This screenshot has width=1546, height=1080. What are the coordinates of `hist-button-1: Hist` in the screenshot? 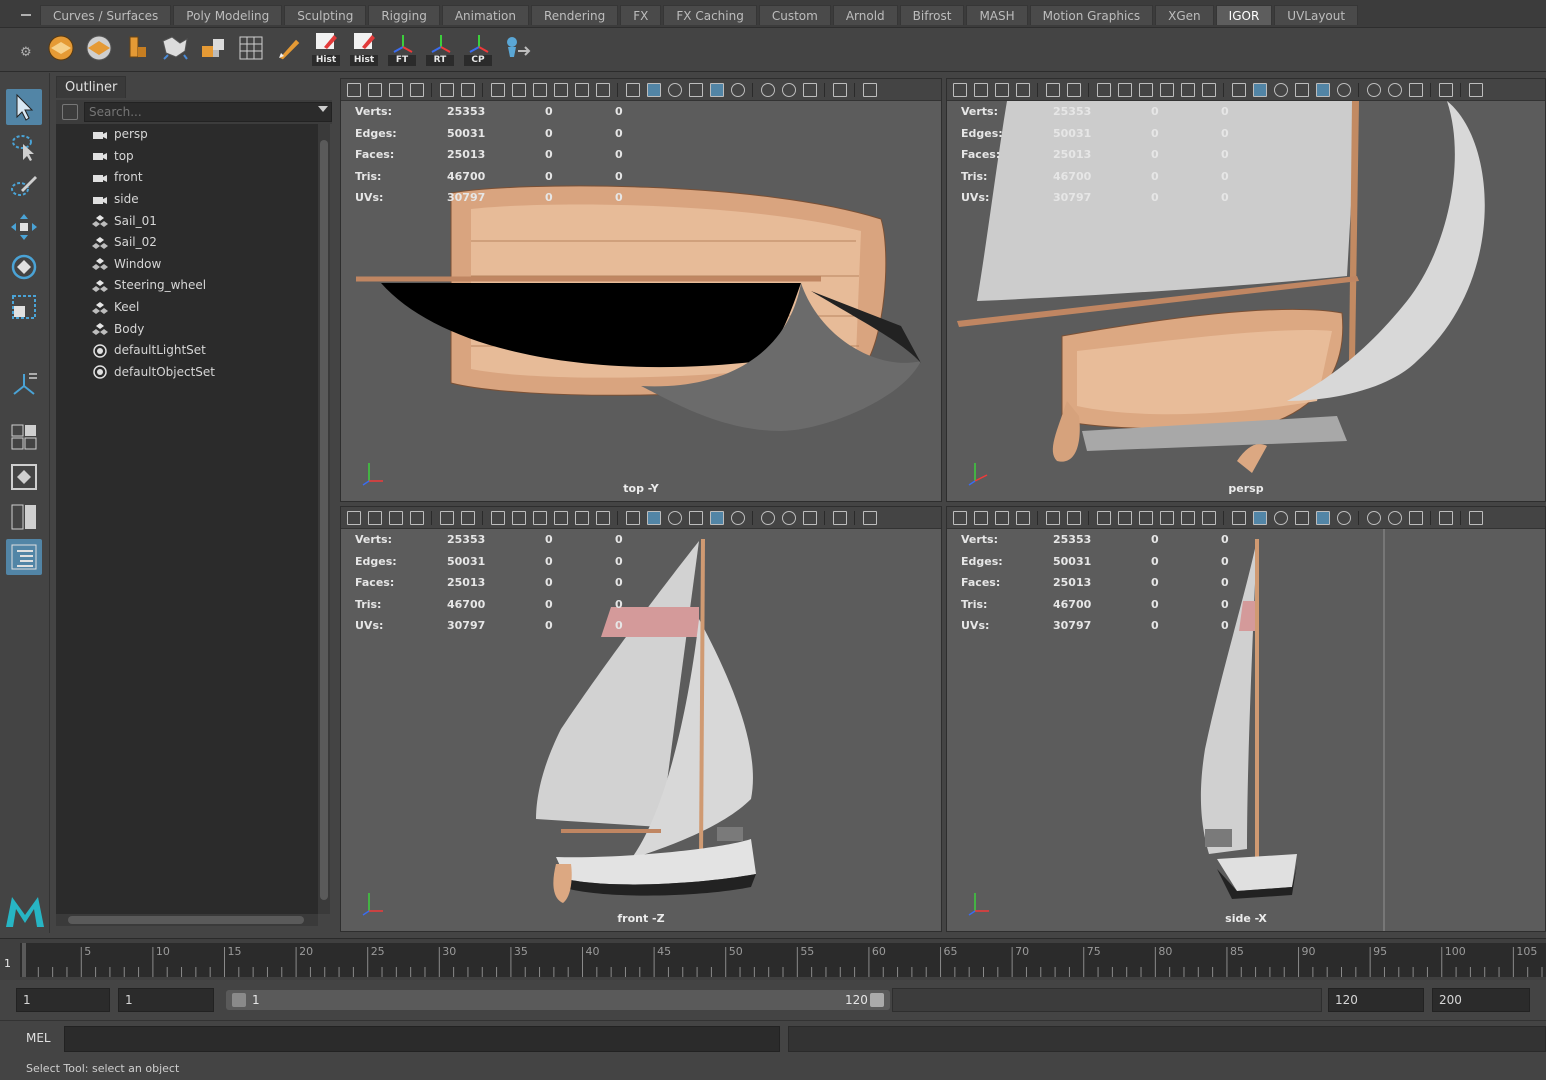 It's located at (327, 48).